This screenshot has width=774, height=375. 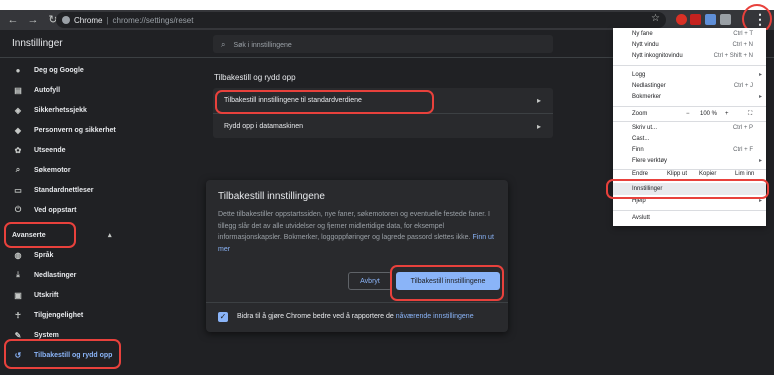 I want to click on sidebar-item-languages: ◍ Språk, so click(x=65, y=255).